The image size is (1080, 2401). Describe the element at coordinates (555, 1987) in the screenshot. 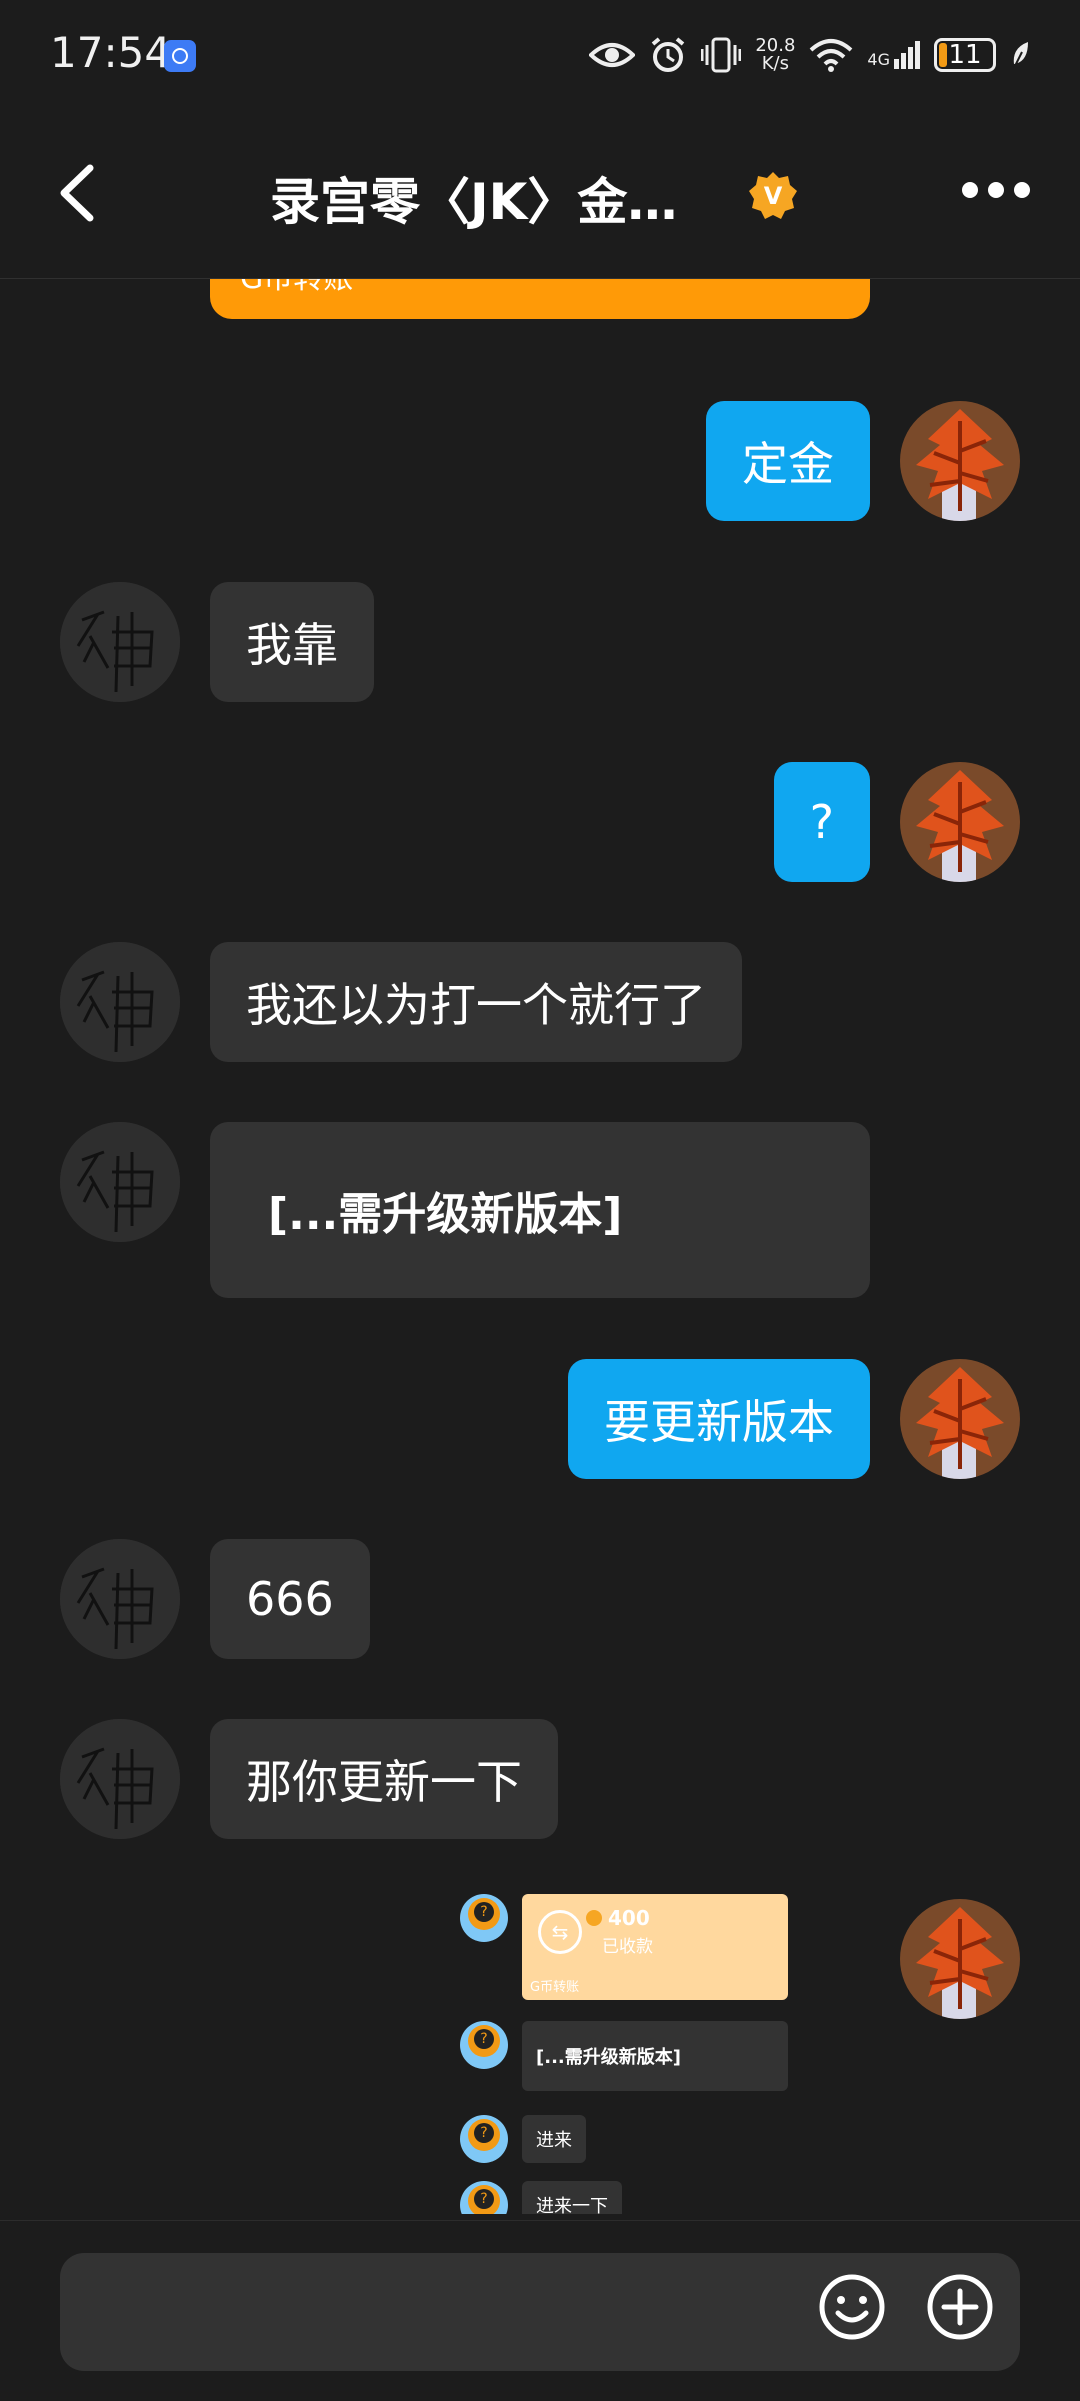

I see `transfer-label: G币转账` at that location.